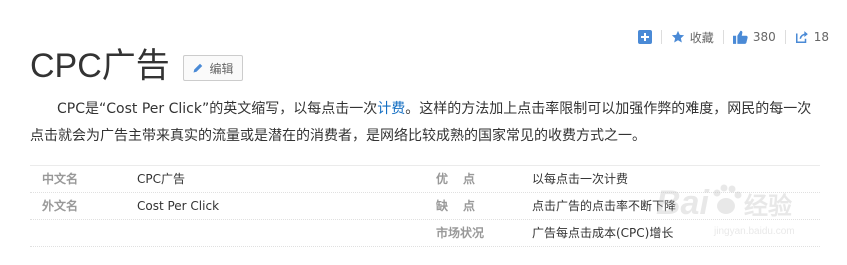 The height and width of the screenshot is (265, 847). I want to click on edit-button: 编辑, so click(213, 68).